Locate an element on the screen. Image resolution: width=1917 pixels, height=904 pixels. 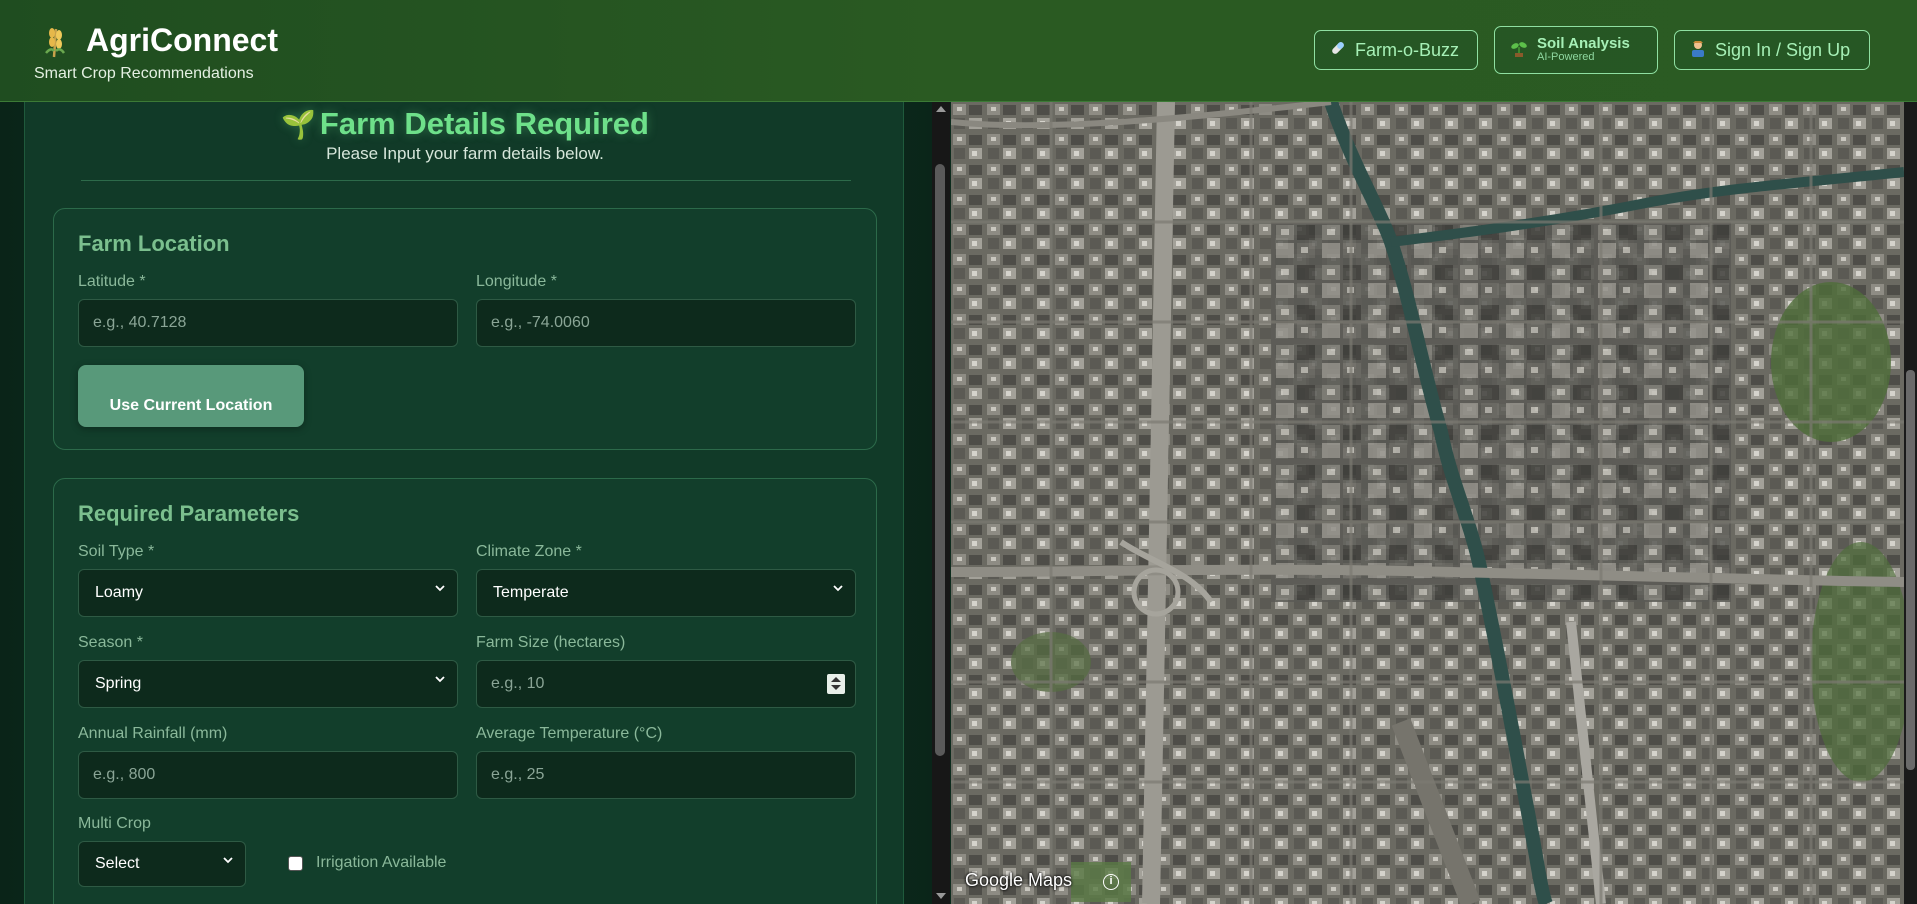
rainfall-input: e.g., 800 is located at coordinates (268, 775).